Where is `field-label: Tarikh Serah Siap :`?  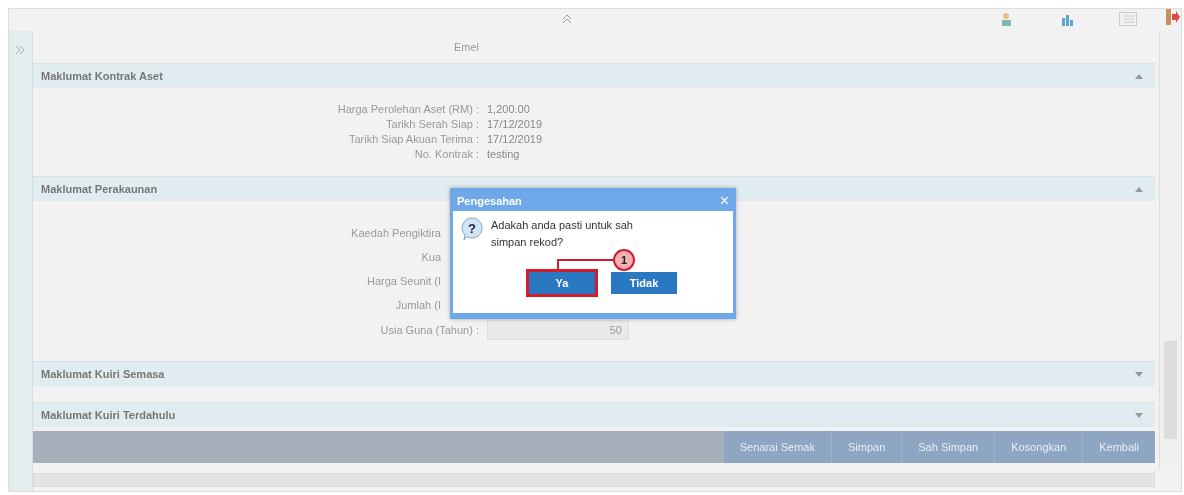
field-label: Tarikh Serah Siap : is located at coordinates (432, 125).